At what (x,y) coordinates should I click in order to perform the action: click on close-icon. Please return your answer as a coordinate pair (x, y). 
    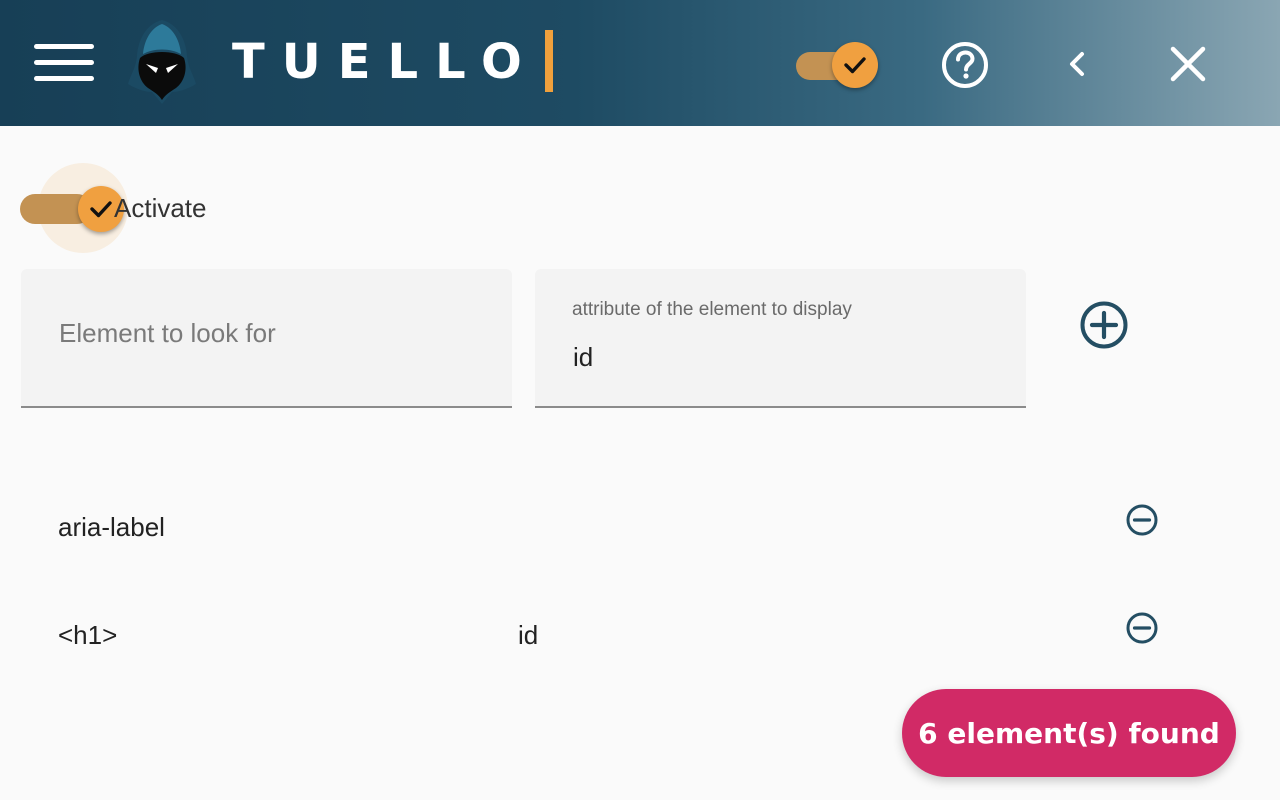
    Looking at the image, I should click on (1188, 64).